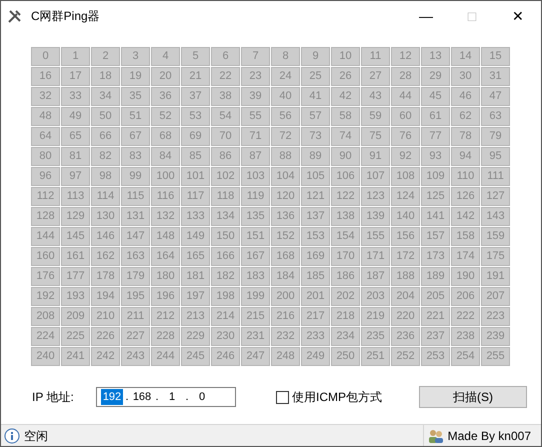 The width and height of the screenshot is (542, 447). What do you see at coordinates (337, 397) in the screenshot?
I see `icmp-label: 使用ICMP包方式` at bounding box center [337, 397].